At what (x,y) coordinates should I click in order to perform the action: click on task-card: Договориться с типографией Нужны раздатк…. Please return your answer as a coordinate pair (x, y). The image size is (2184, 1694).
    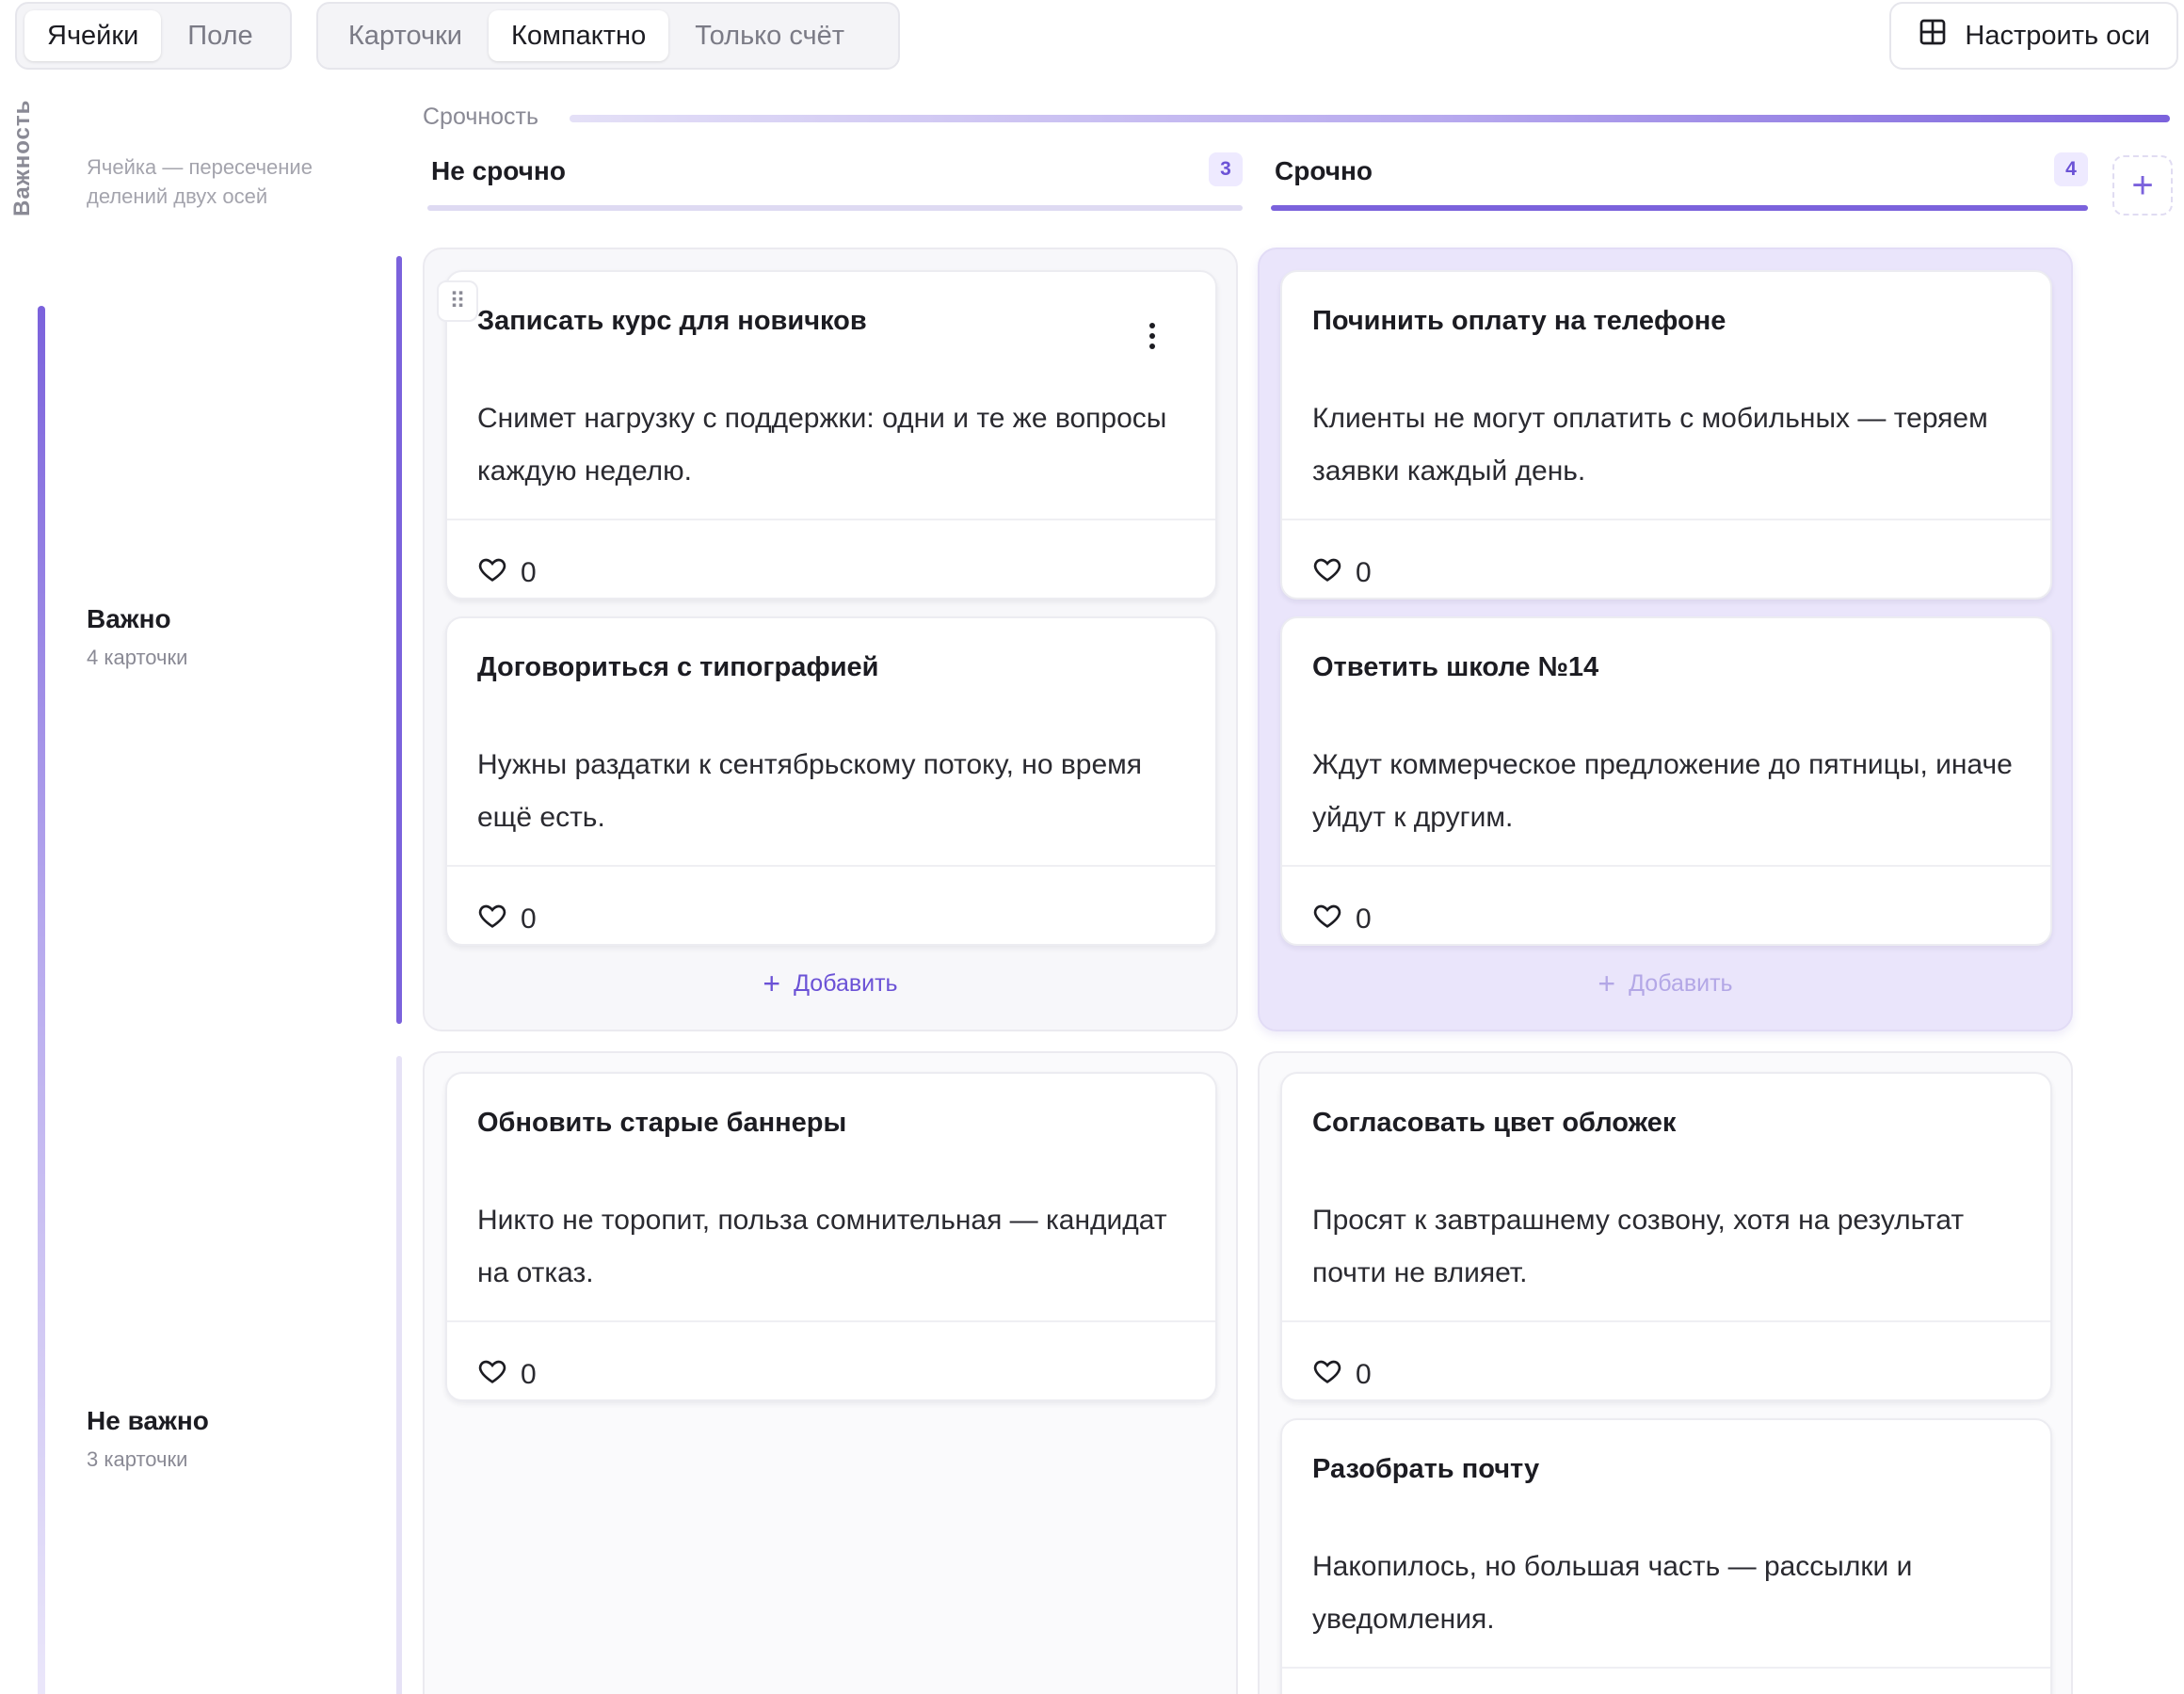
    Looking at the image, I should click on (831, 781).